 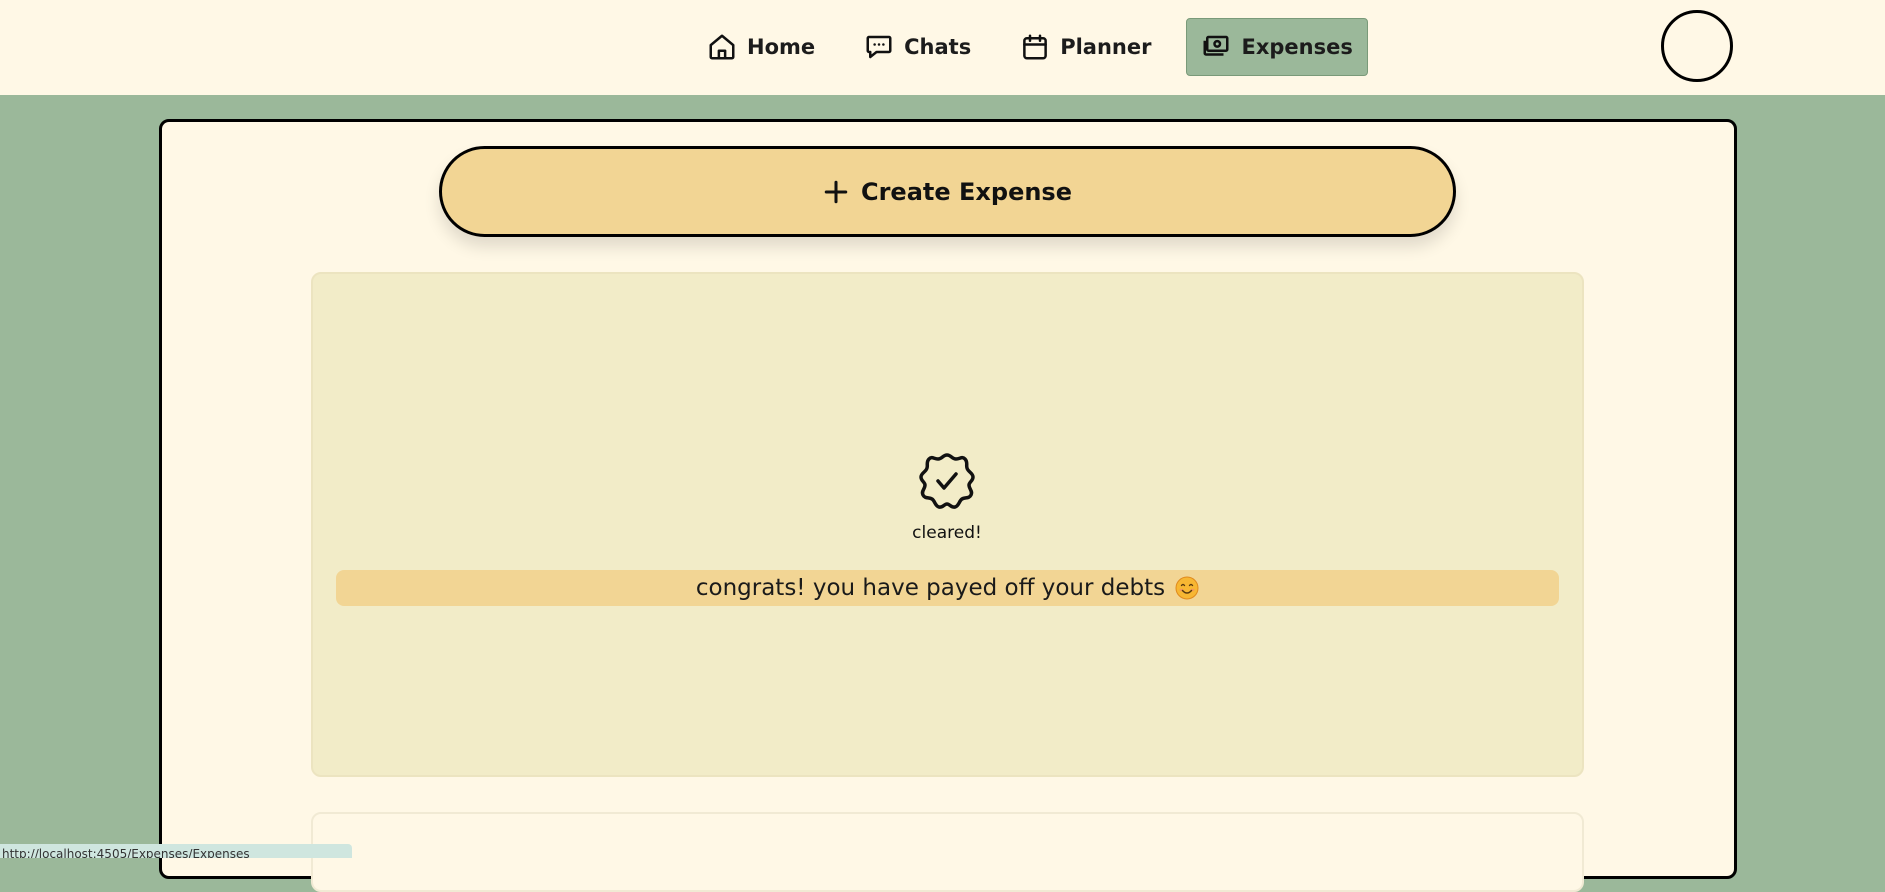 I want to click on profile-avatar, so click(x=1697, y=46).